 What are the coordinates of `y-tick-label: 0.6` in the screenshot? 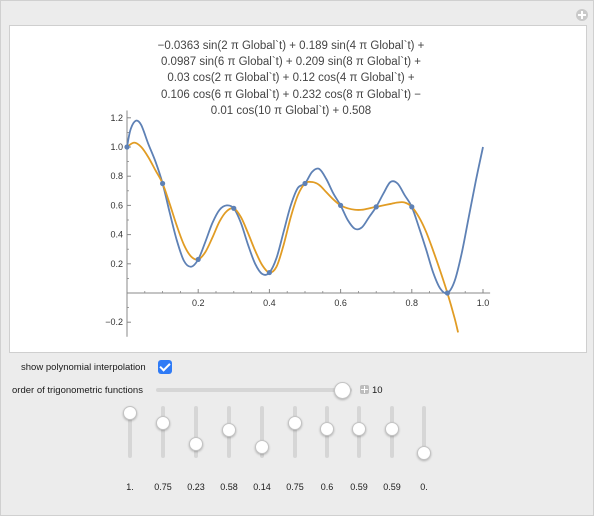 It's located at (116, 205).